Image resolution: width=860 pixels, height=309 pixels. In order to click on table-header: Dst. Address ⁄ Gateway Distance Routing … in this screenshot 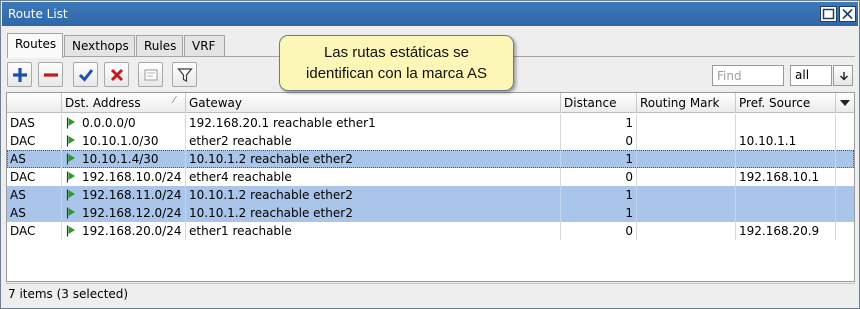, I will do `click(430, 103)`.